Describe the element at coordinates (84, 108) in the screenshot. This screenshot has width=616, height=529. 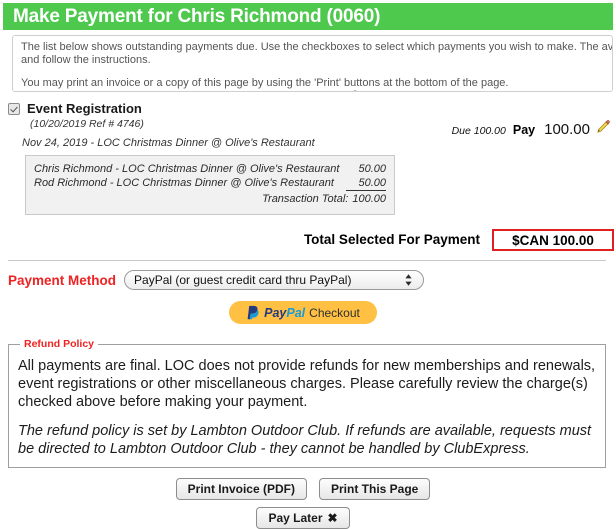
I see `registration-title: Event Registration` at that location.